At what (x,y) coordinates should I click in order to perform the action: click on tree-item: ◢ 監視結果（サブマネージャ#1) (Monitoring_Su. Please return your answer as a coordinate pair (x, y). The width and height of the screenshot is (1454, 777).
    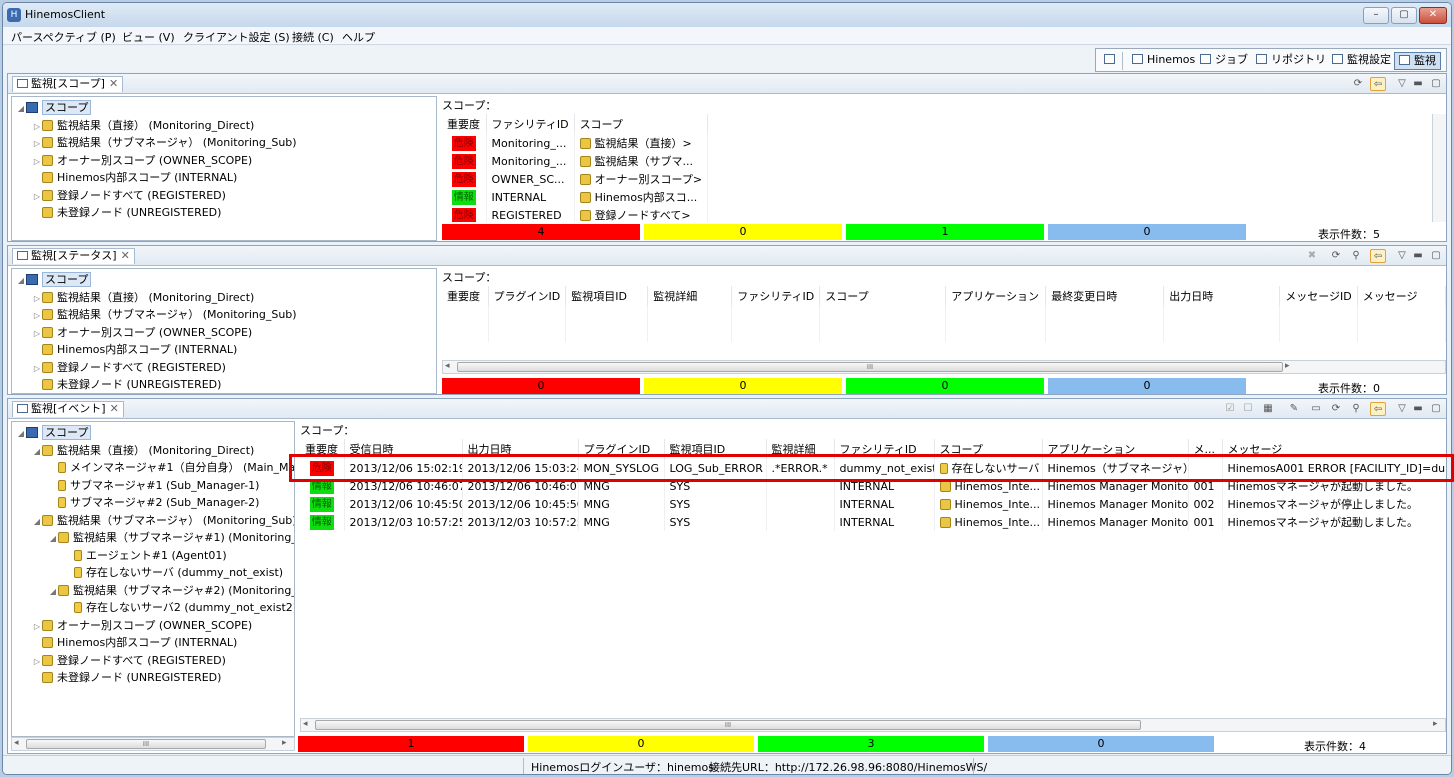
    Looking at the image, I should click on (155, 538).